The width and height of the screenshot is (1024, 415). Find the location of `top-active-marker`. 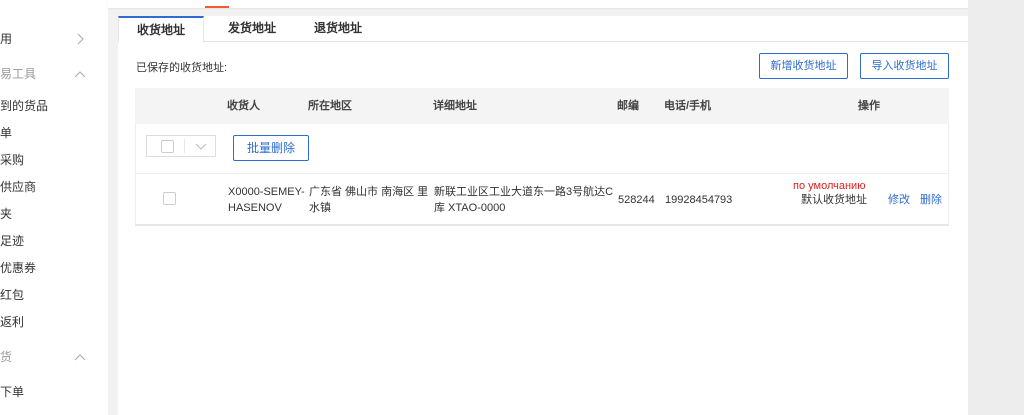

top-active-marker is located at coordinates (217, 7).